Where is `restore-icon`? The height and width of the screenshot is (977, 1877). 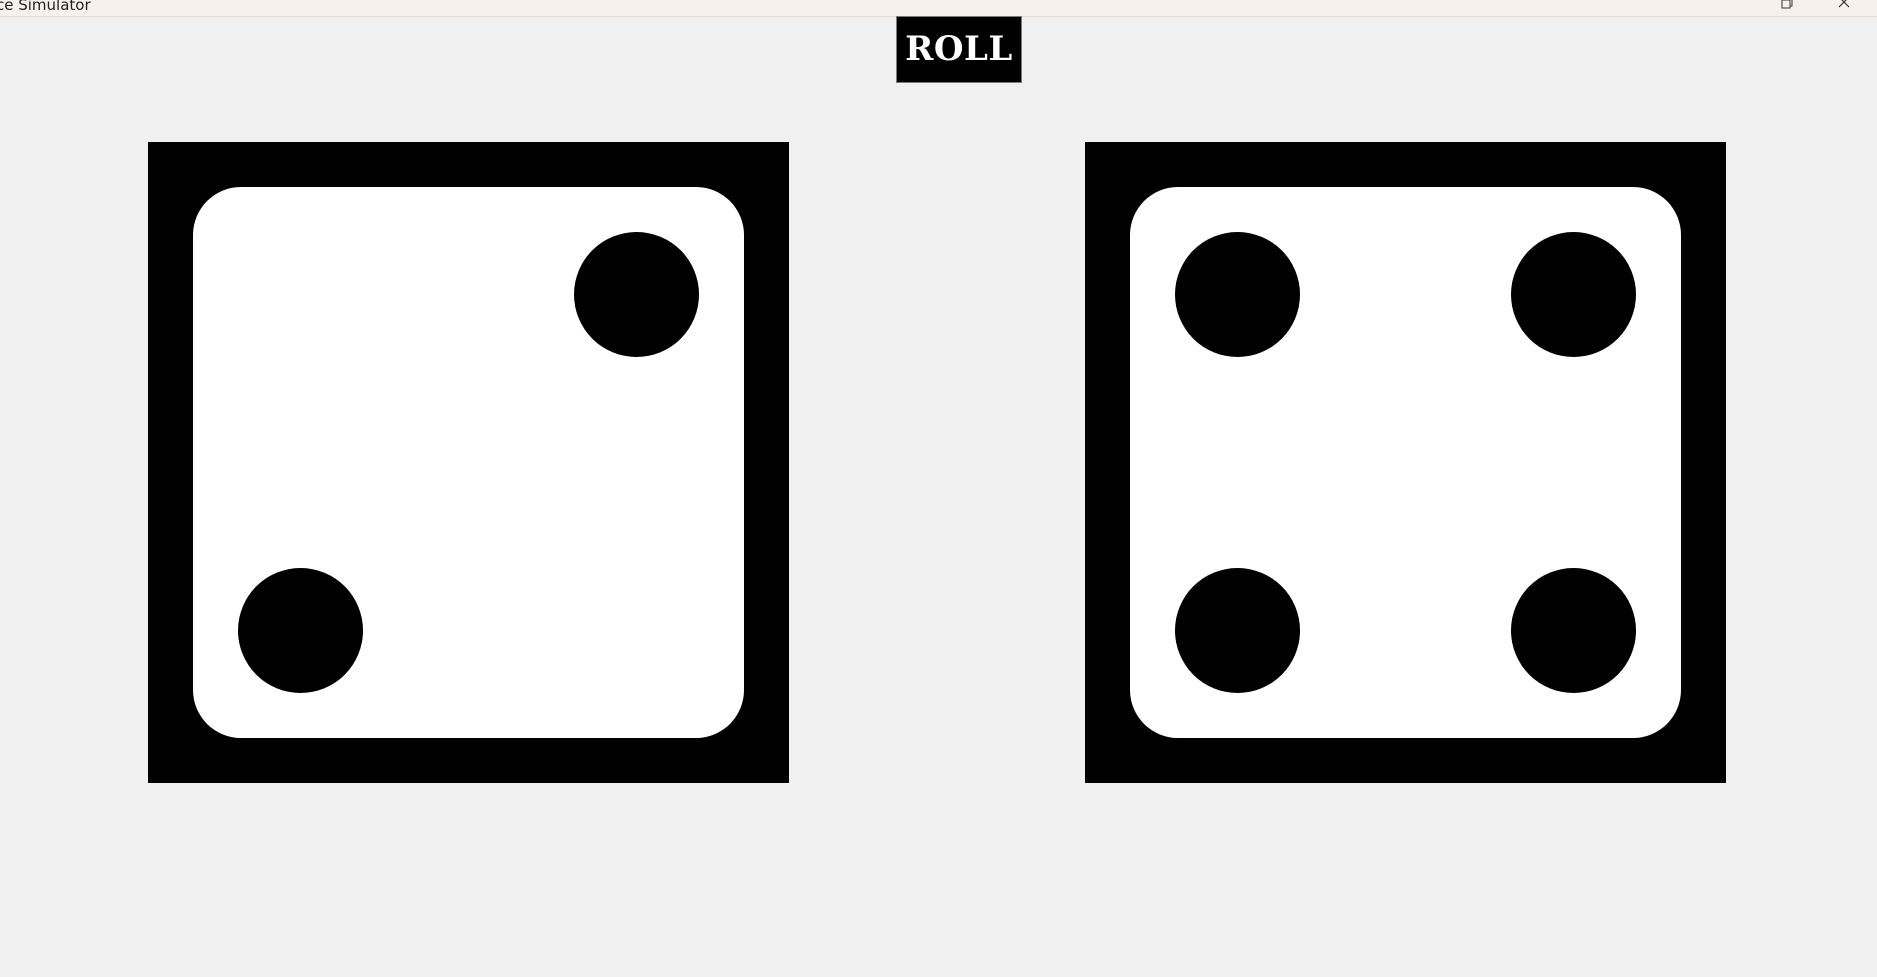
restore-icon is located at coordinates (1787, 5).